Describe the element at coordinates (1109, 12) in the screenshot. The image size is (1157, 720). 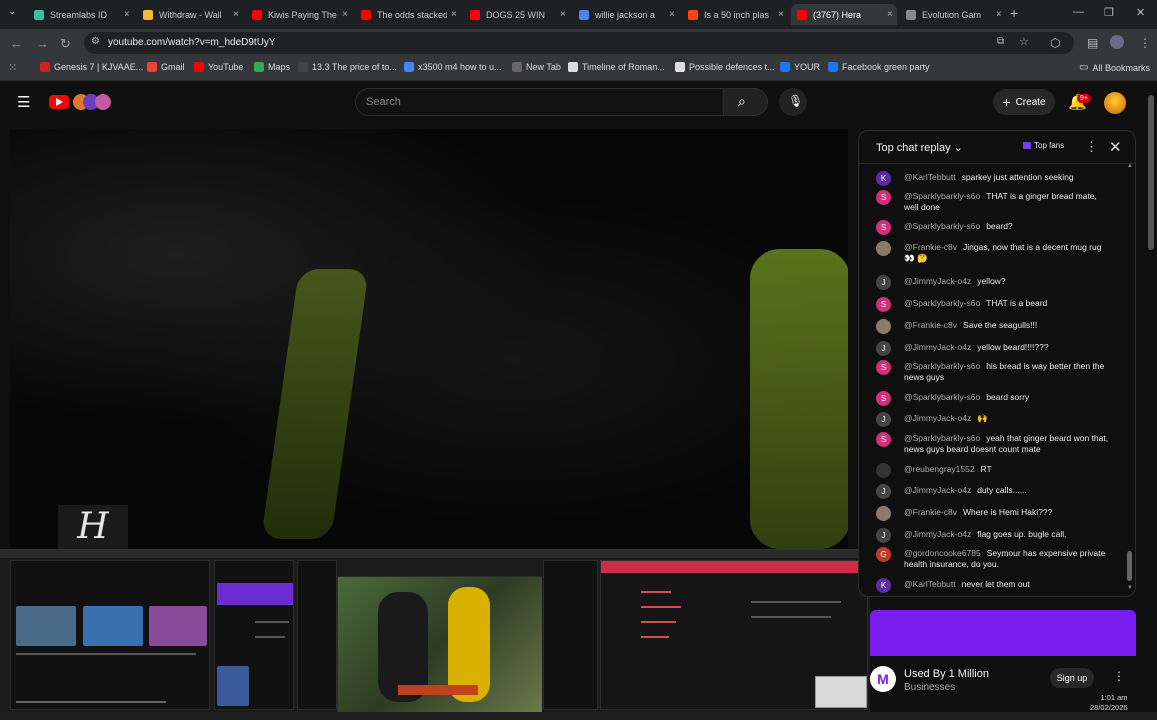
I see `restore-icon: ❐` at that location.